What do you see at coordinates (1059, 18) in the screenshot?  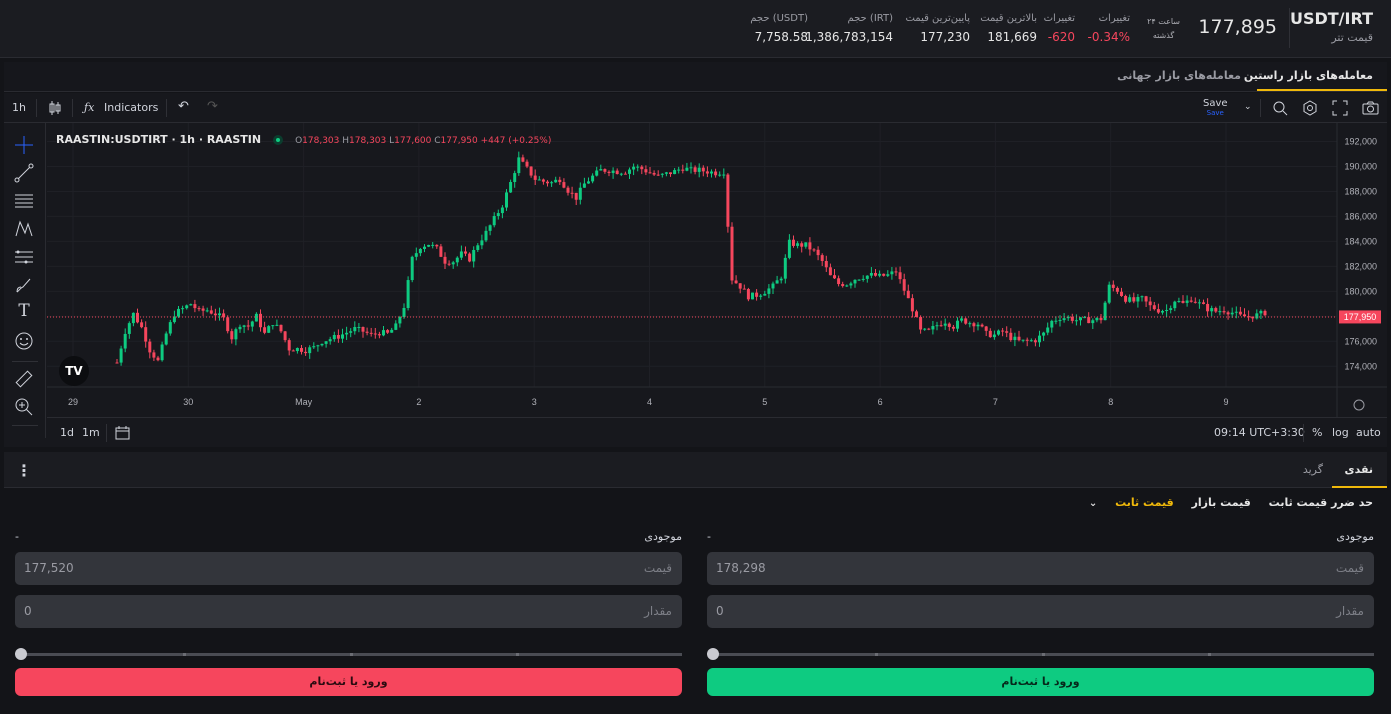 I see `stat-label: تغییرات` at bounding box center [1059, 18].